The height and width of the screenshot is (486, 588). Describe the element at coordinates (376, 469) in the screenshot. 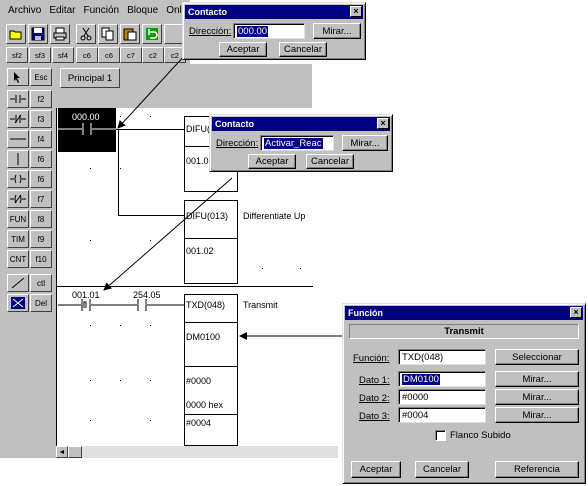

I see `funcion-aceptar-button: Aceptar` at that location.